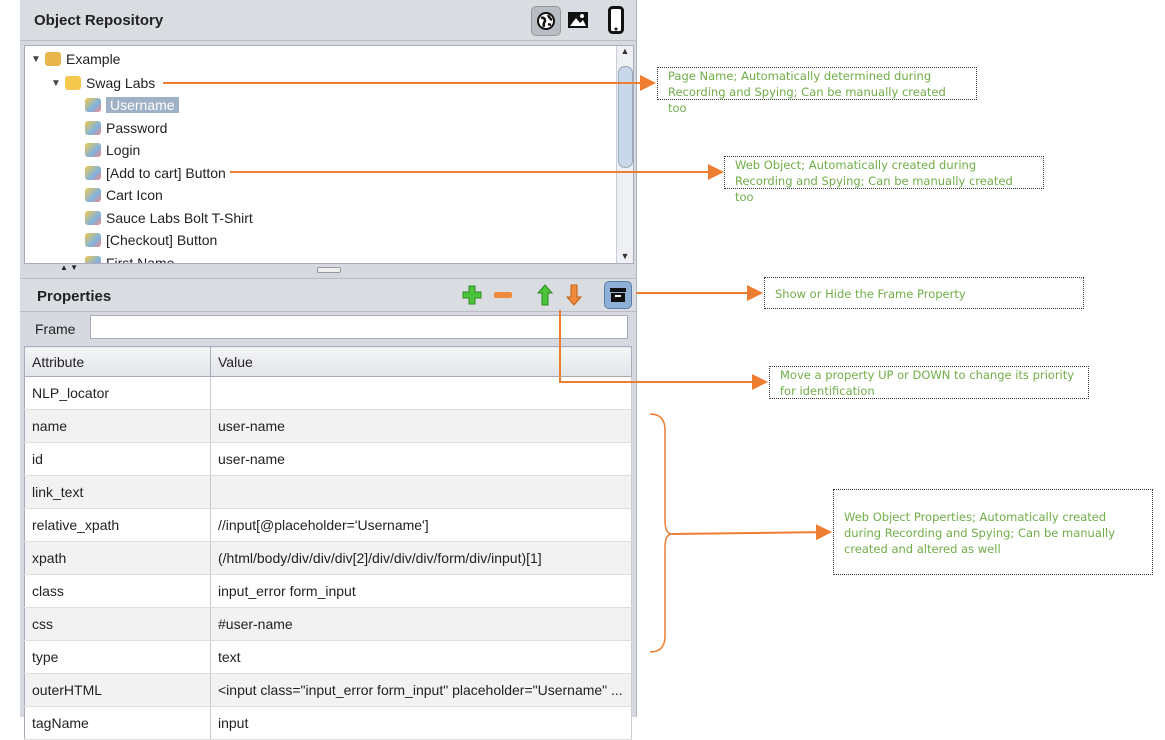 This screenshot has height=740, width=1165. What do you see at coordinates (74, 296) in the screenshot?
I see `properties-title: Properties` at bounding box center [74, 296].